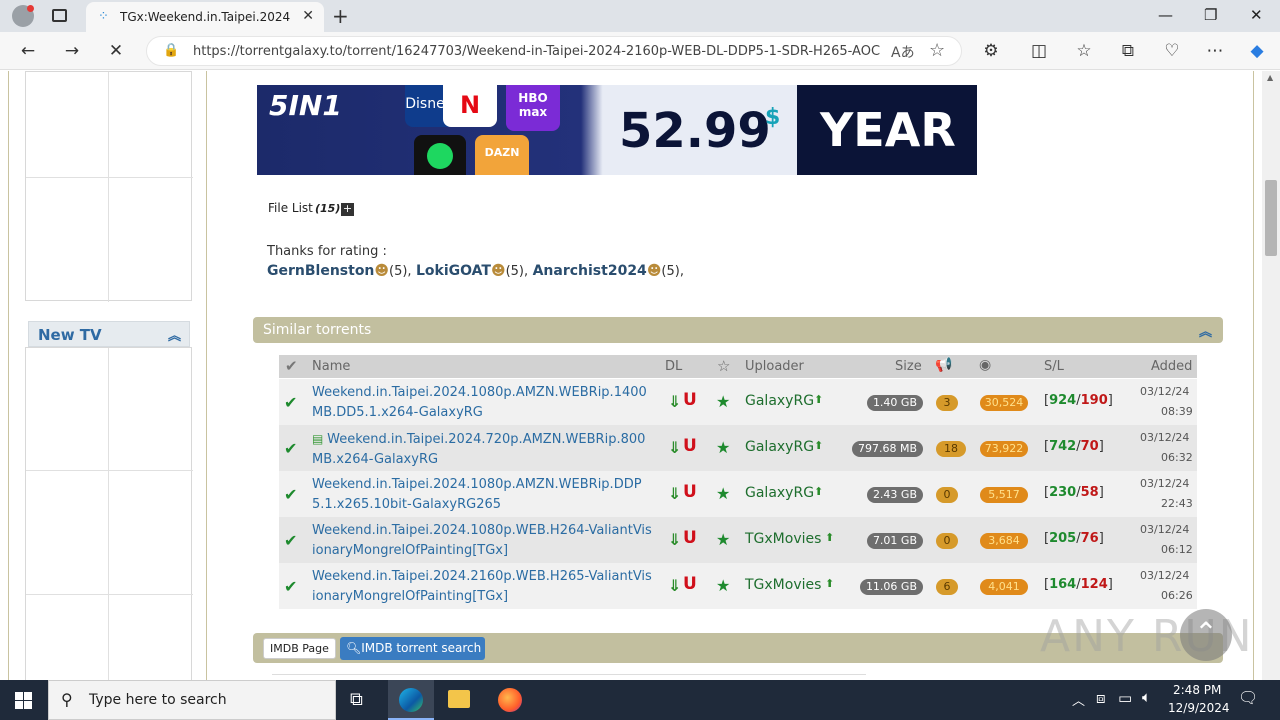 This screenshot has height=720, width=1280. What do you see at coordinates (502, 155) in the screenshot?
I see `dazn-logo: DAZN` at bounding box center [502, 155].